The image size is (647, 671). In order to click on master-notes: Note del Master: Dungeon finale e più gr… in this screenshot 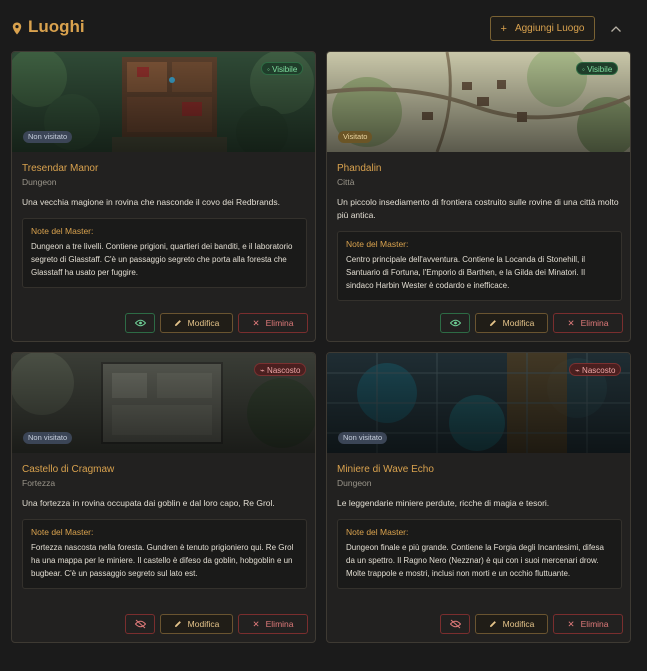, I will do `click(479, 554)`.